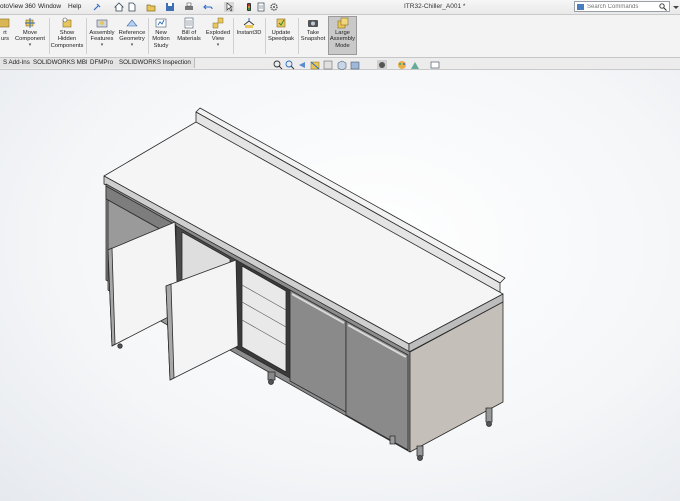 The width and height of the screenshot is (680, 501). What do you see at coordinates (6, 30) in the screenshot?
I see `insert-components-button: rt urs` at bounding box center [6, 30].